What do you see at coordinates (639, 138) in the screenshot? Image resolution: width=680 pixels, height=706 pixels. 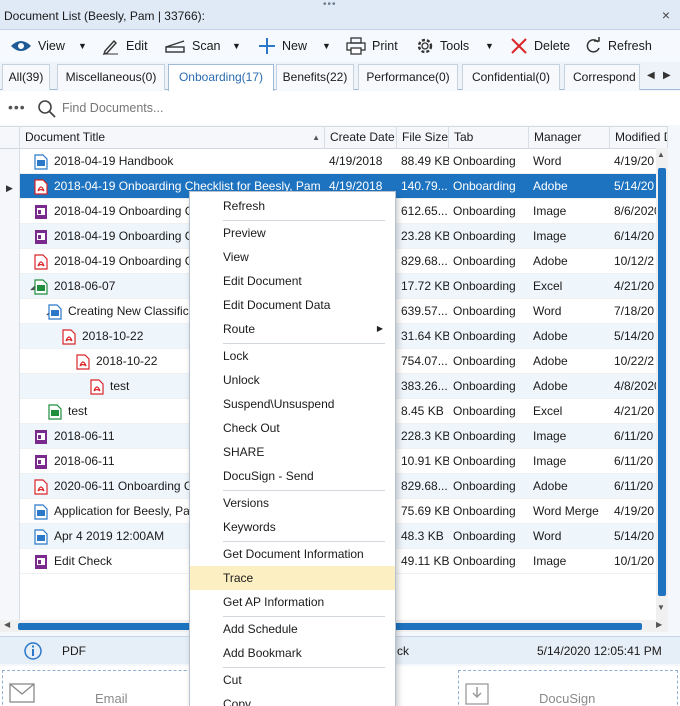 I see `column-modified-date: Modified D` at bounding box center [639, 138].